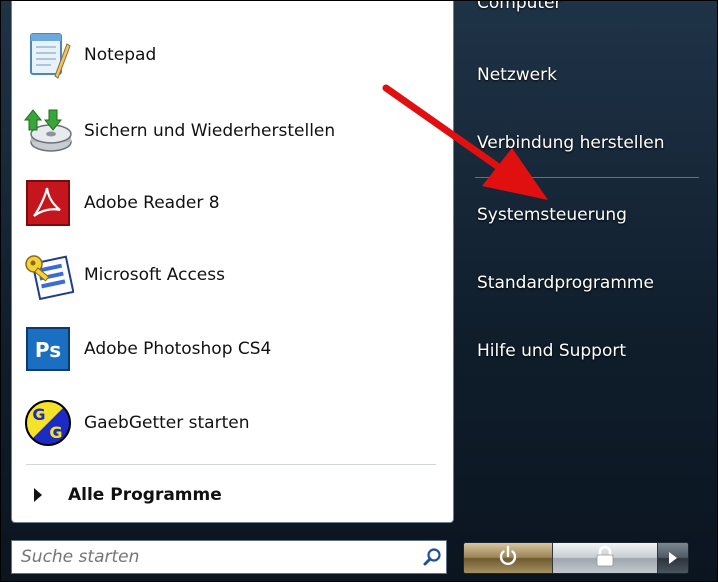 This screenshot has height=582, width=718. What do you see at coordinates (167, 423) in the screenshot?
I see `program-label: GaebGetter starten` at bounding box center [167, 423].